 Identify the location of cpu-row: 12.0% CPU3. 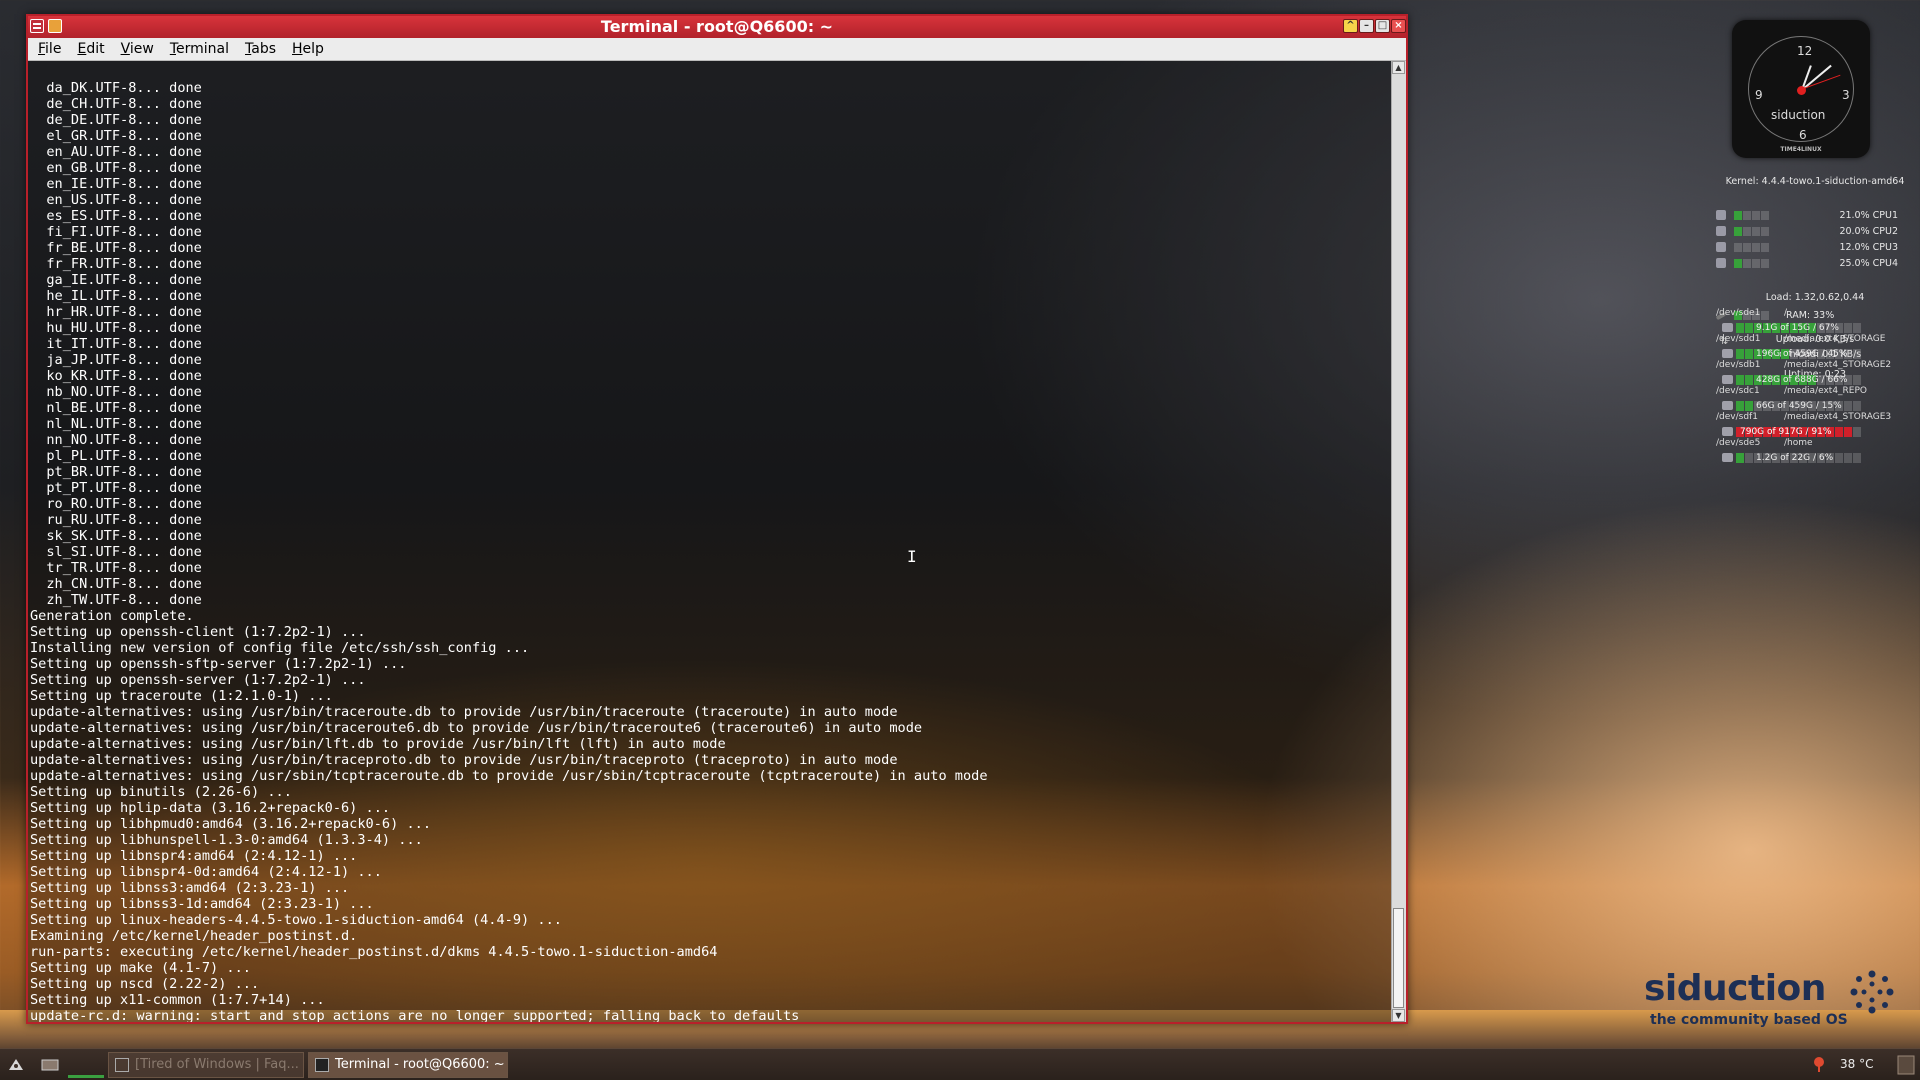
(1811, 248).